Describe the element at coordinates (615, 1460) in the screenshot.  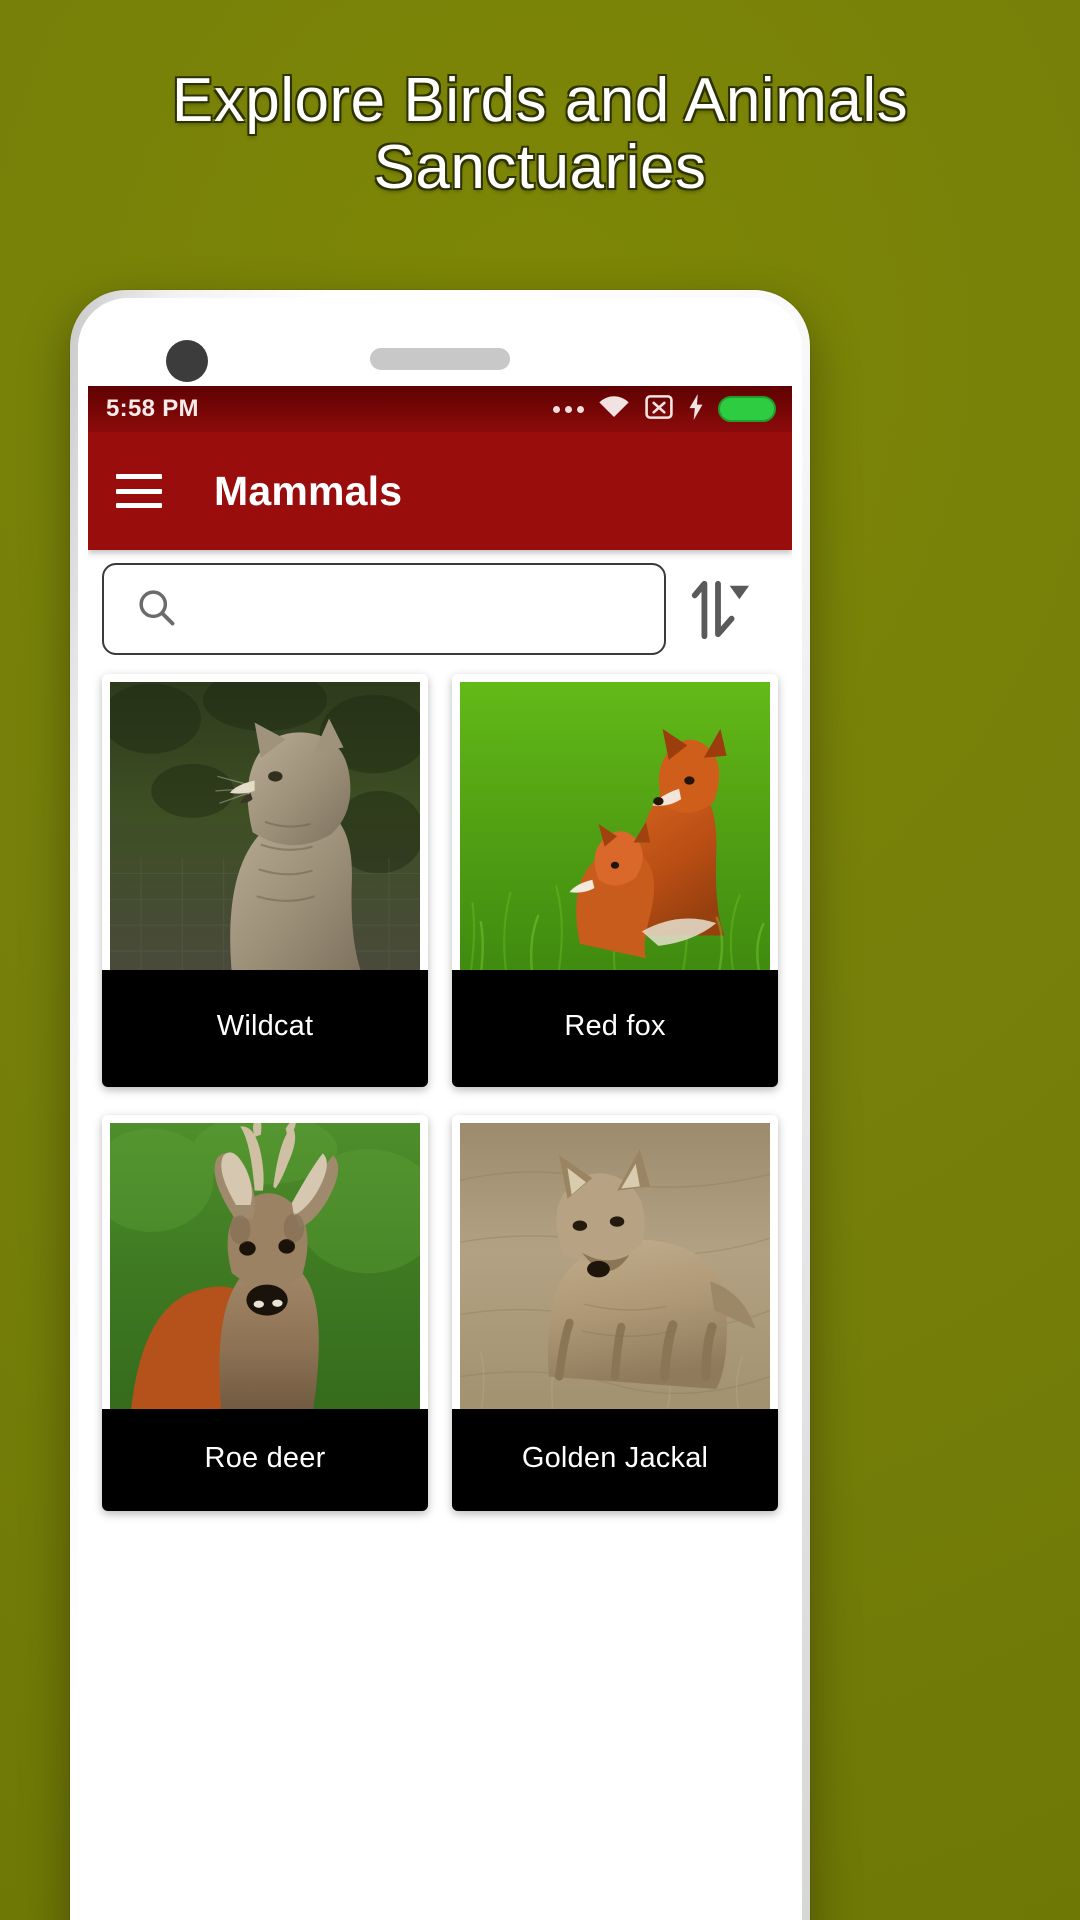
I see `list-item-label: Golden Jackal` at that location.